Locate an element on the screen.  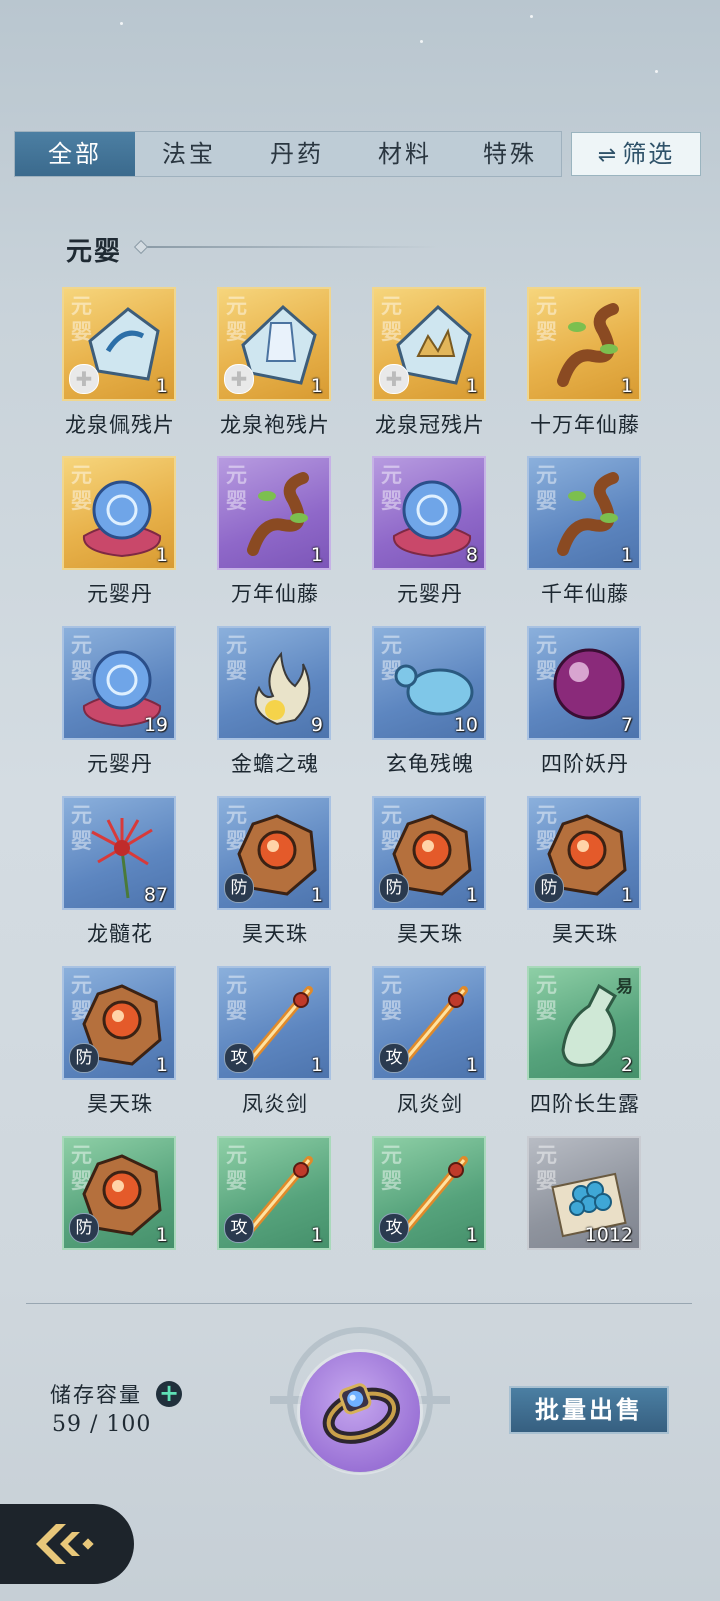
inventory-item: 元婴 19 元婴丹 is located at coordinates (120, 702).